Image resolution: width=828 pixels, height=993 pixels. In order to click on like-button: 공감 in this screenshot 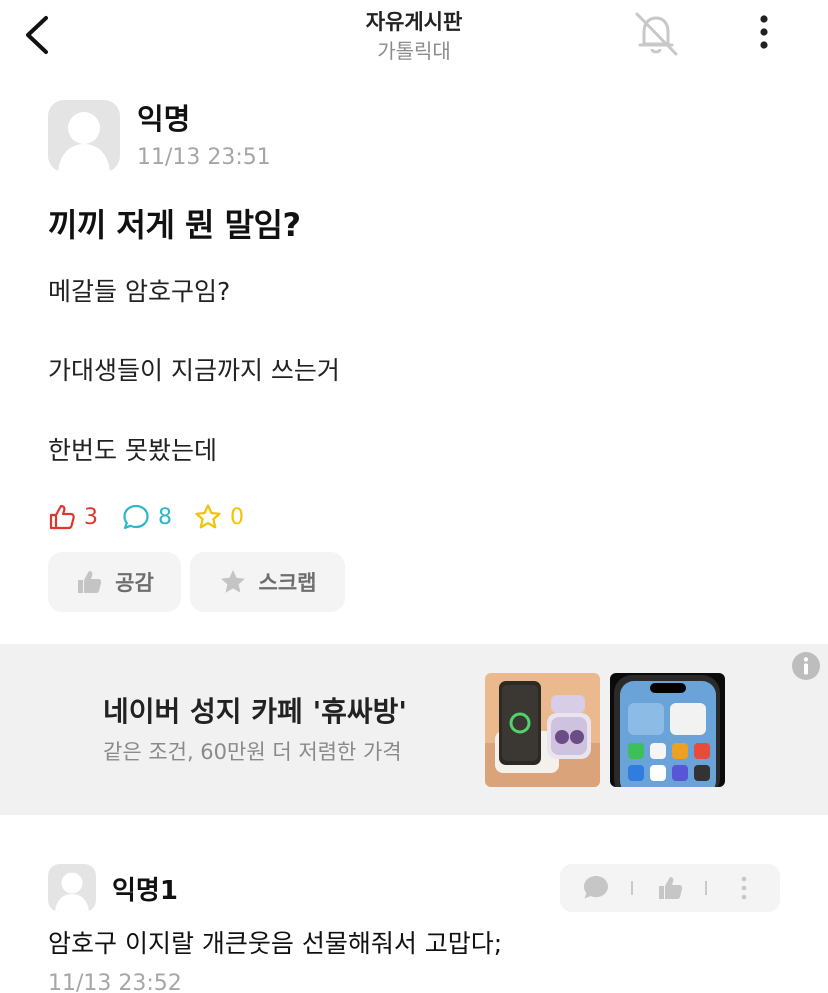, I will do `click(114, 582)`.